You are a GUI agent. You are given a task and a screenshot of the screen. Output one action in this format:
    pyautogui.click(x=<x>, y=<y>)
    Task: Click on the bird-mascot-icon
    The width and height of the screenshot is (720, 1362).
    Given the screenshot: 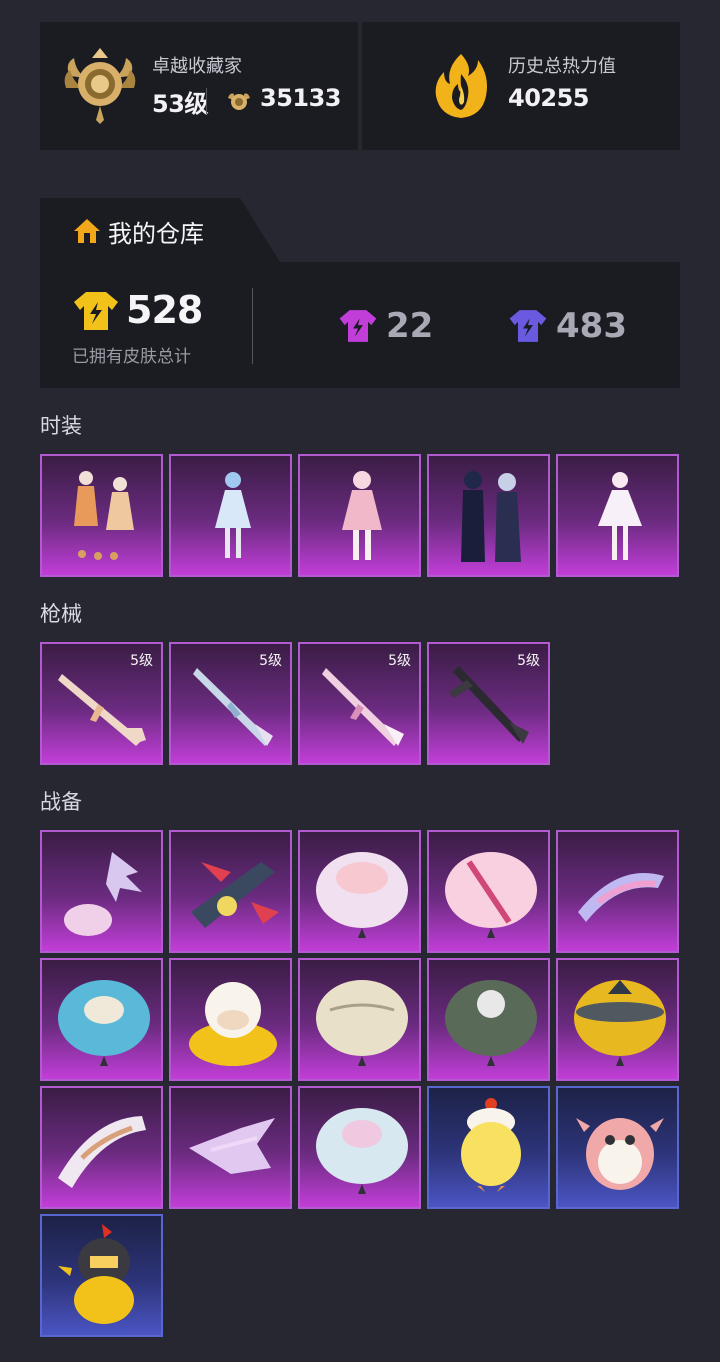 What is the action you would take?
    pyautogui.click(x=620, y=1154)
    